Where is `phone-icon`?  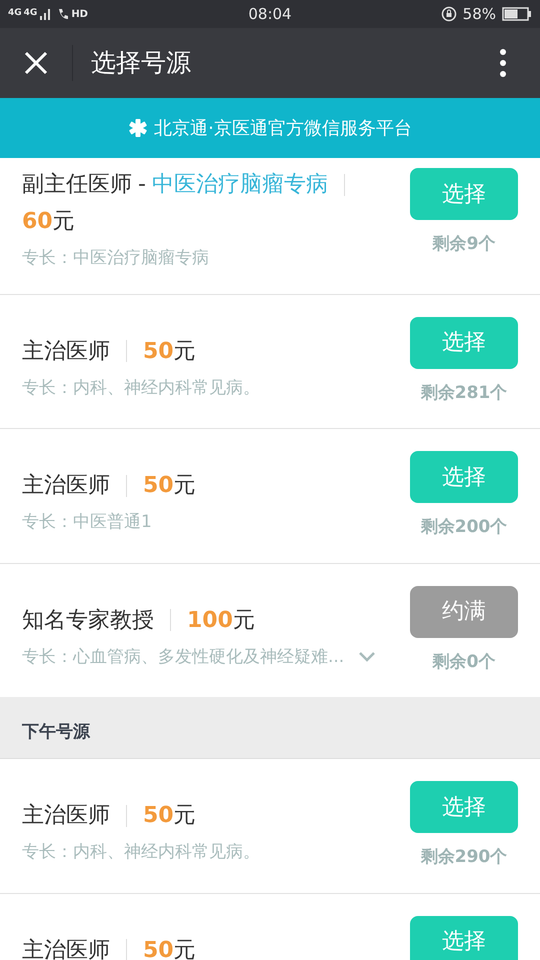 phone-icon is located at coordinates (63, 14).